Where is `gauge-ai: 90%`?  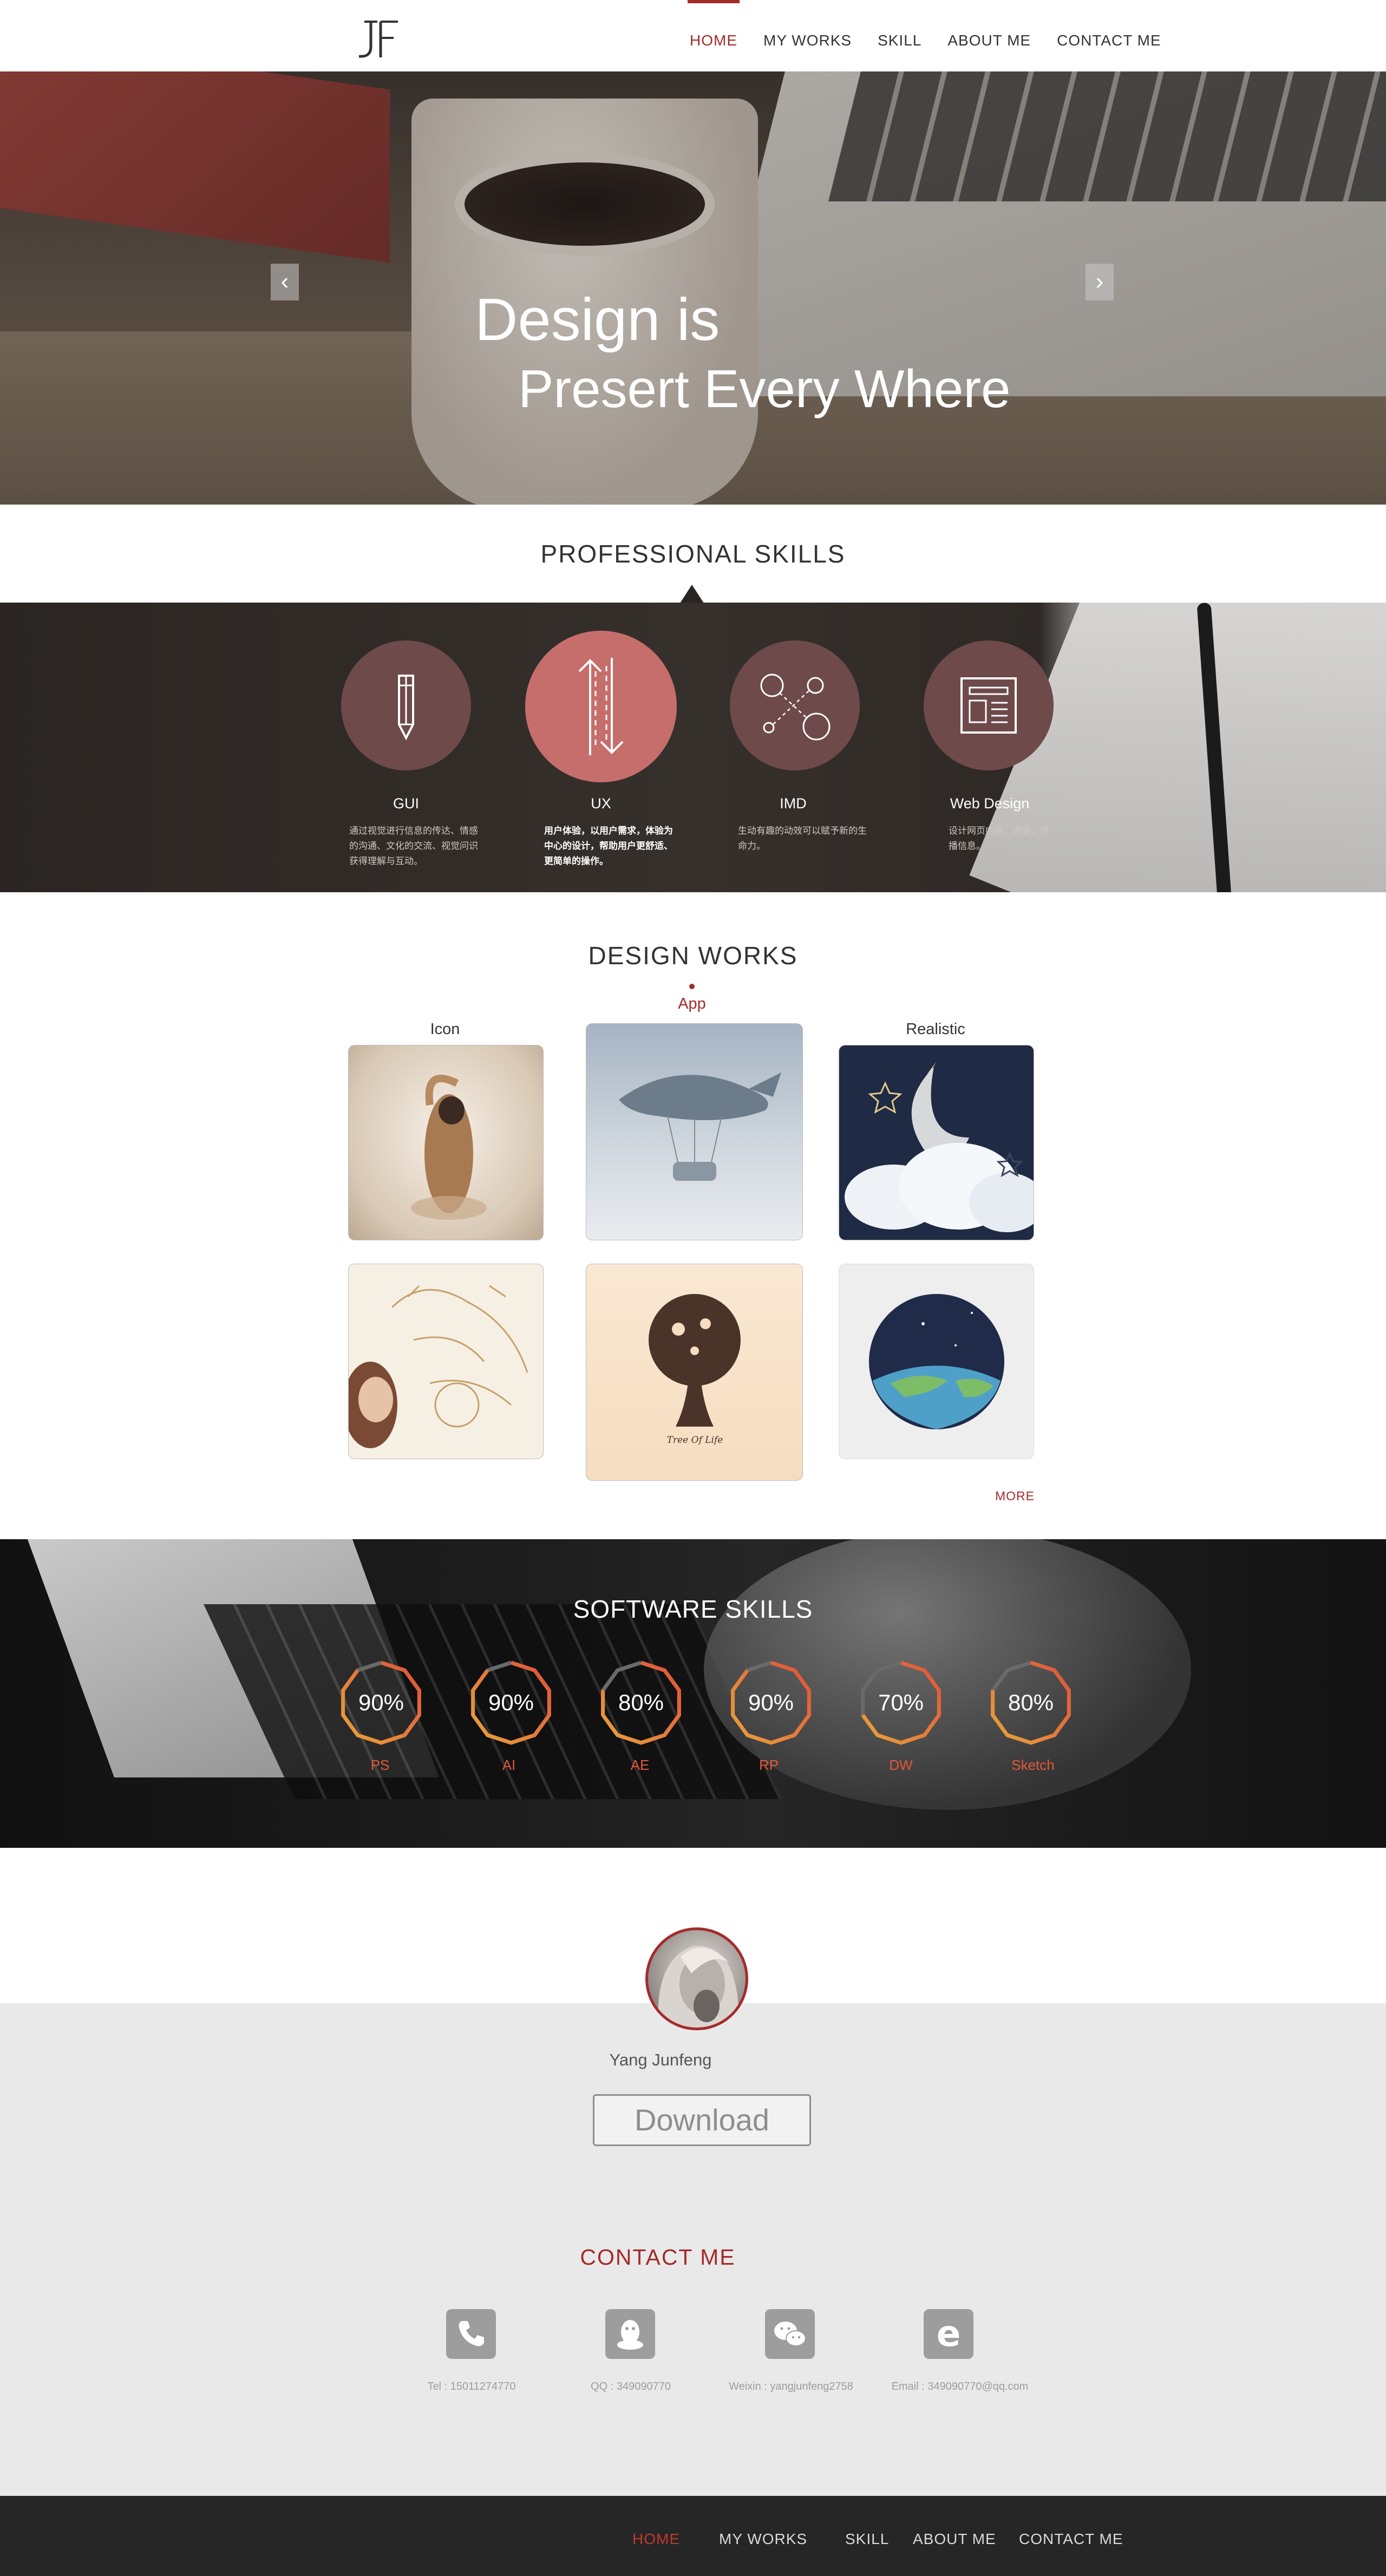 gauge-ai: 90% is located at coordinates (511, 1703).